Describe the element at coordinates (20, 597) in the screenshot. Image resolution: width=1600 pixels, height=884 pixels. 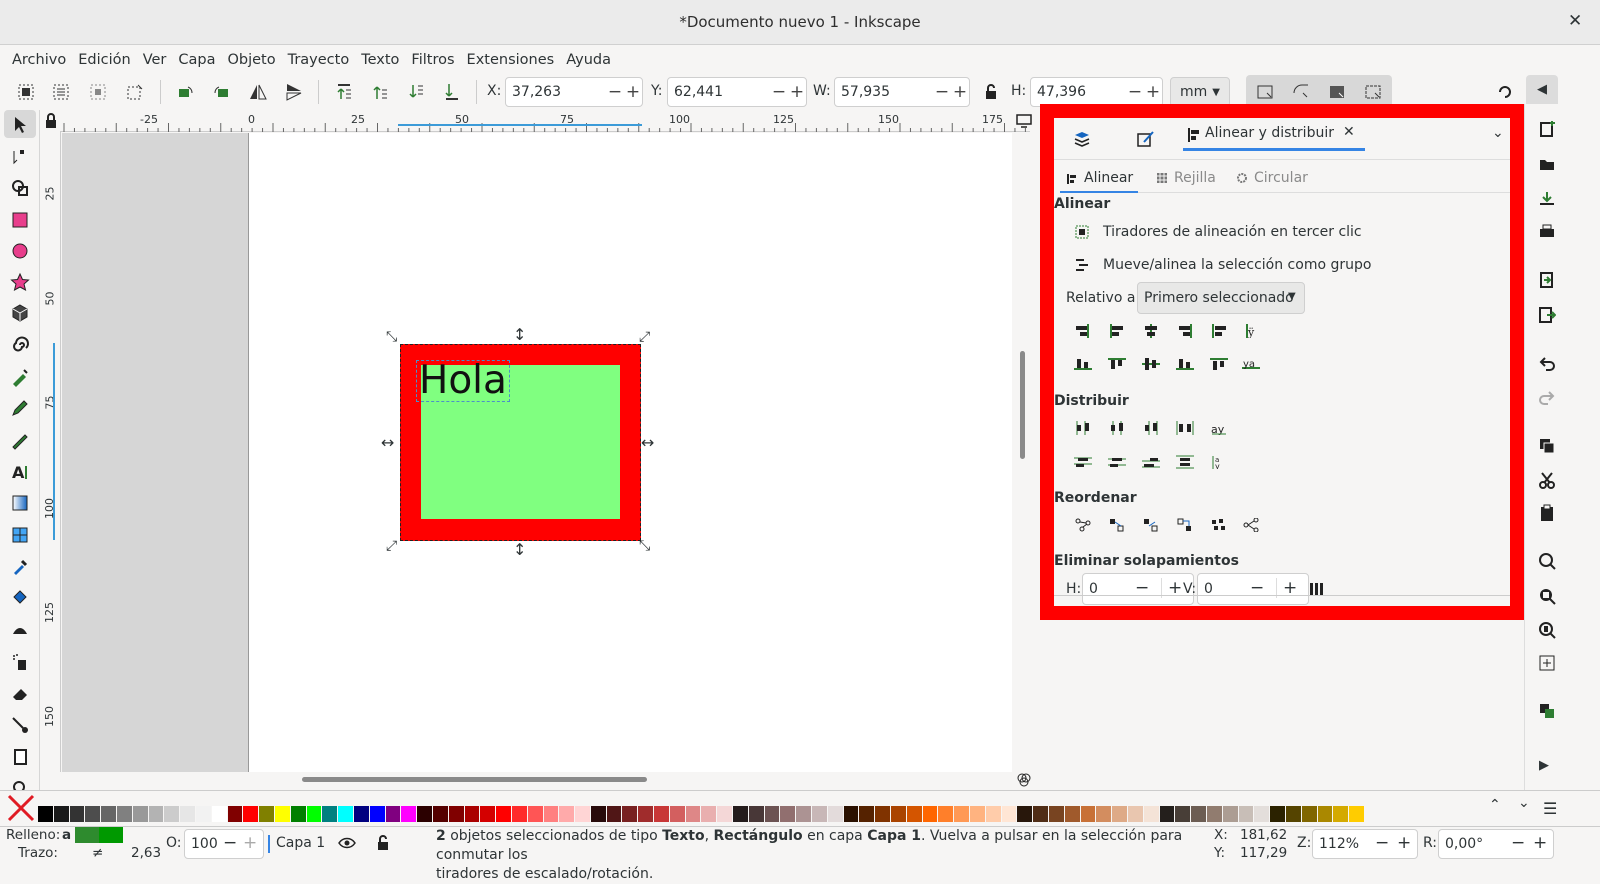
I see `paint-bucket-icon` at that location.